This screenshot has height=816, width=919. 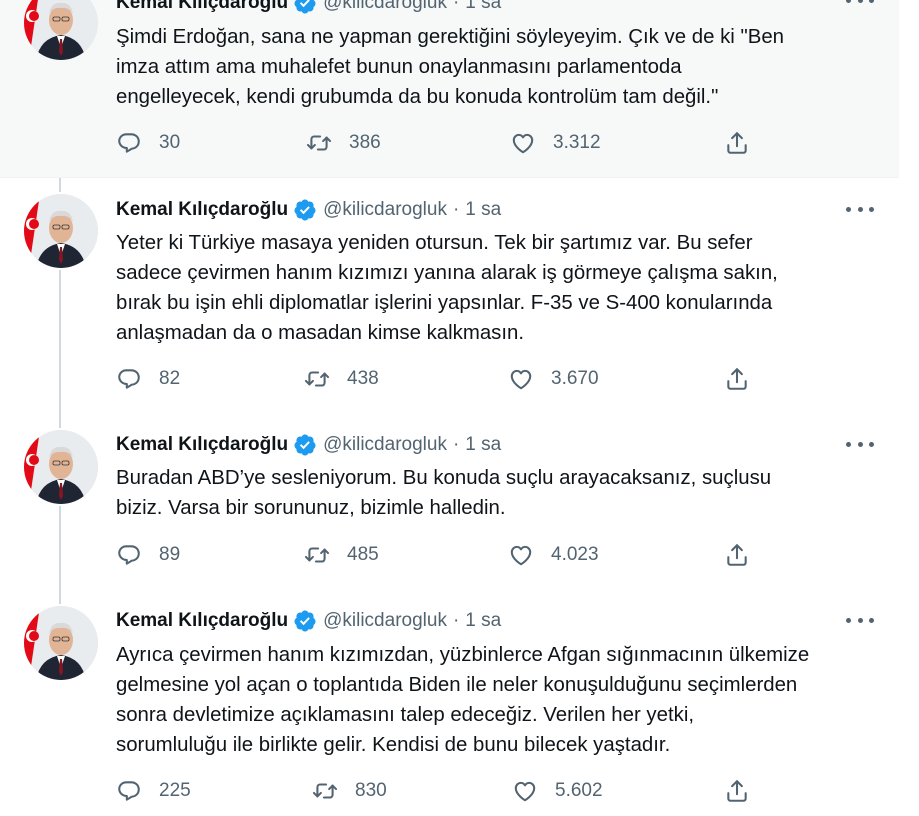 I want to click on reply-button: 82, so click(x=148, y=379).